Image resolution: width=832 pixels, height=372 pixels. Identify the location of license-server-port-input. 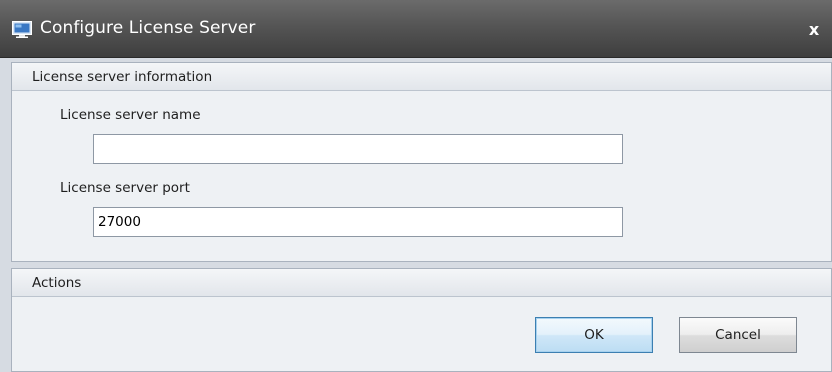
(358, 222).